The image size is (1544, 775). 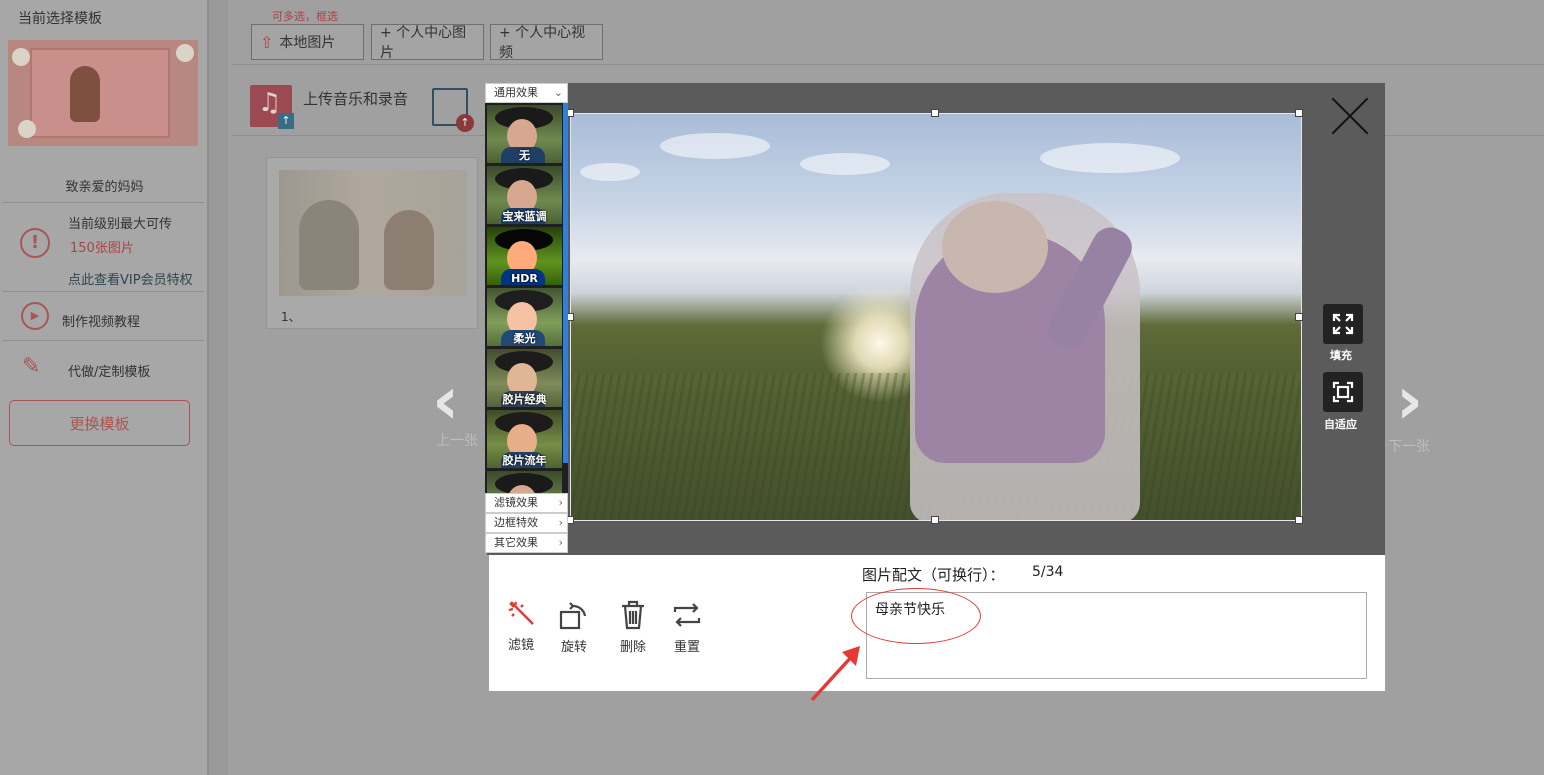 I want to click on fill-button, so click(x=1343, y=324).